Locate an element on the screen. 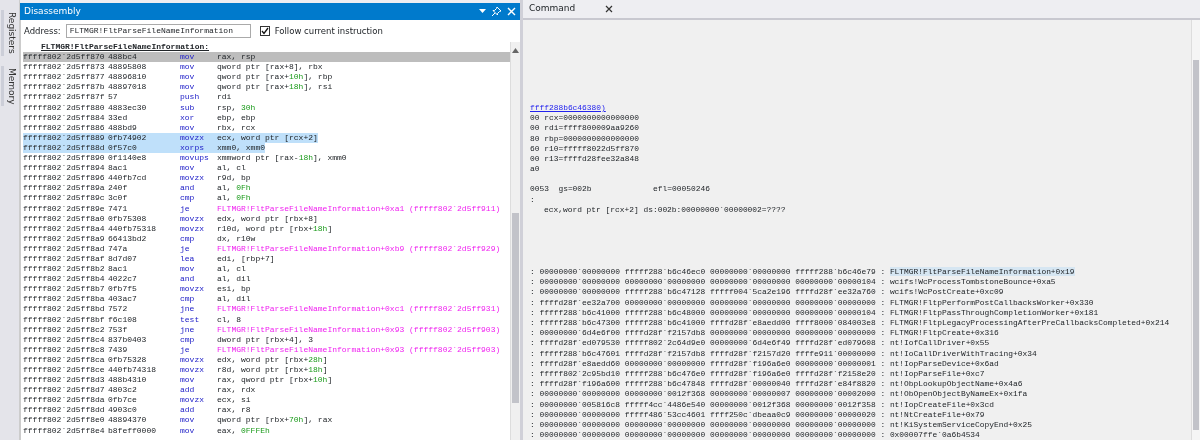  pin-icon is located at coordinates (496, 11).